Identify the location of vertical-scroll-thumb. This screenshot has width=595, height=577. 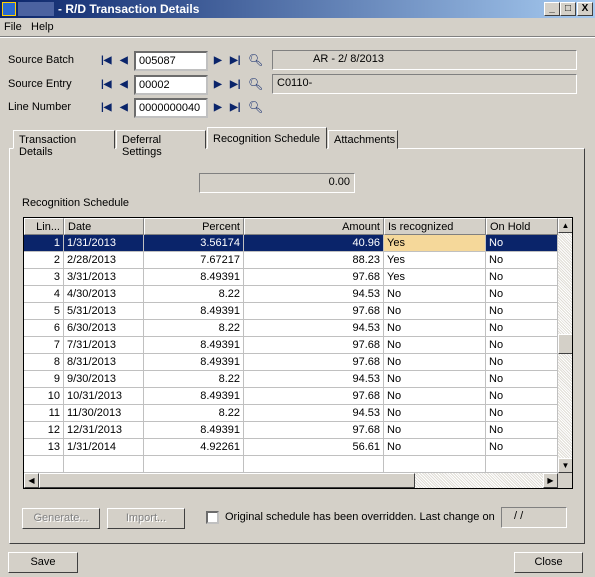
(565, 344).